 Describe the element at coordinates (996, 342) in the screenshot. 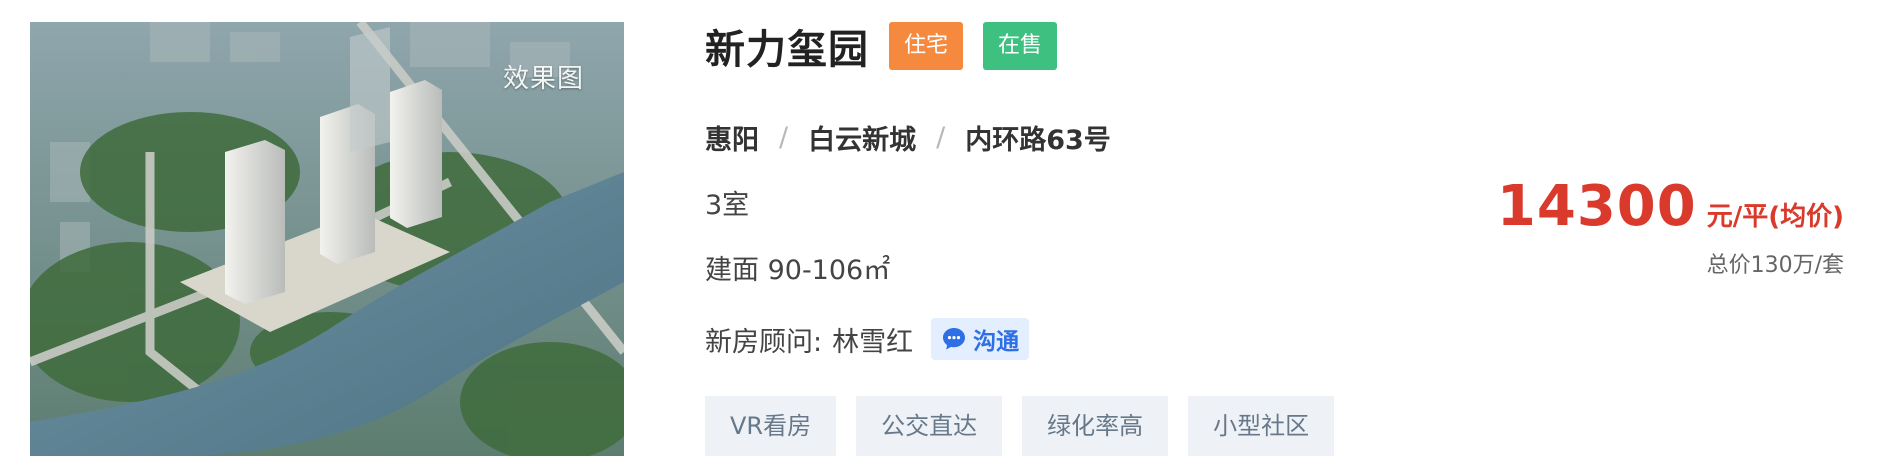

I see `chat-button-label: 沟通` at that location.